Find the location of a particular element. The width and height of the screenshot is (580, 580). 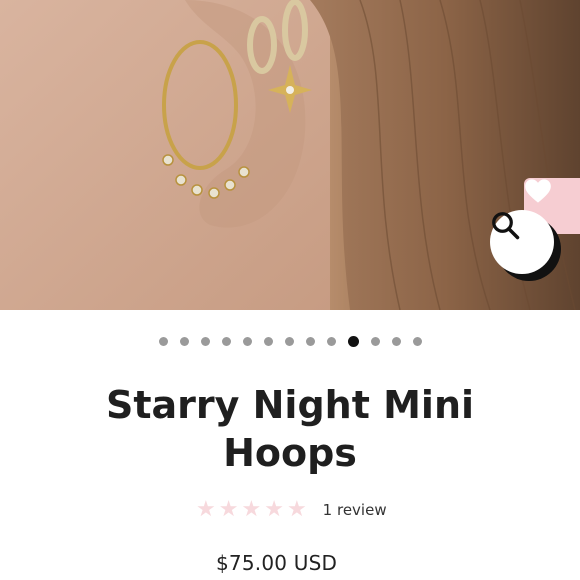

product-title: Starry Night Mini Hoops is located at coordinates (290, 429).